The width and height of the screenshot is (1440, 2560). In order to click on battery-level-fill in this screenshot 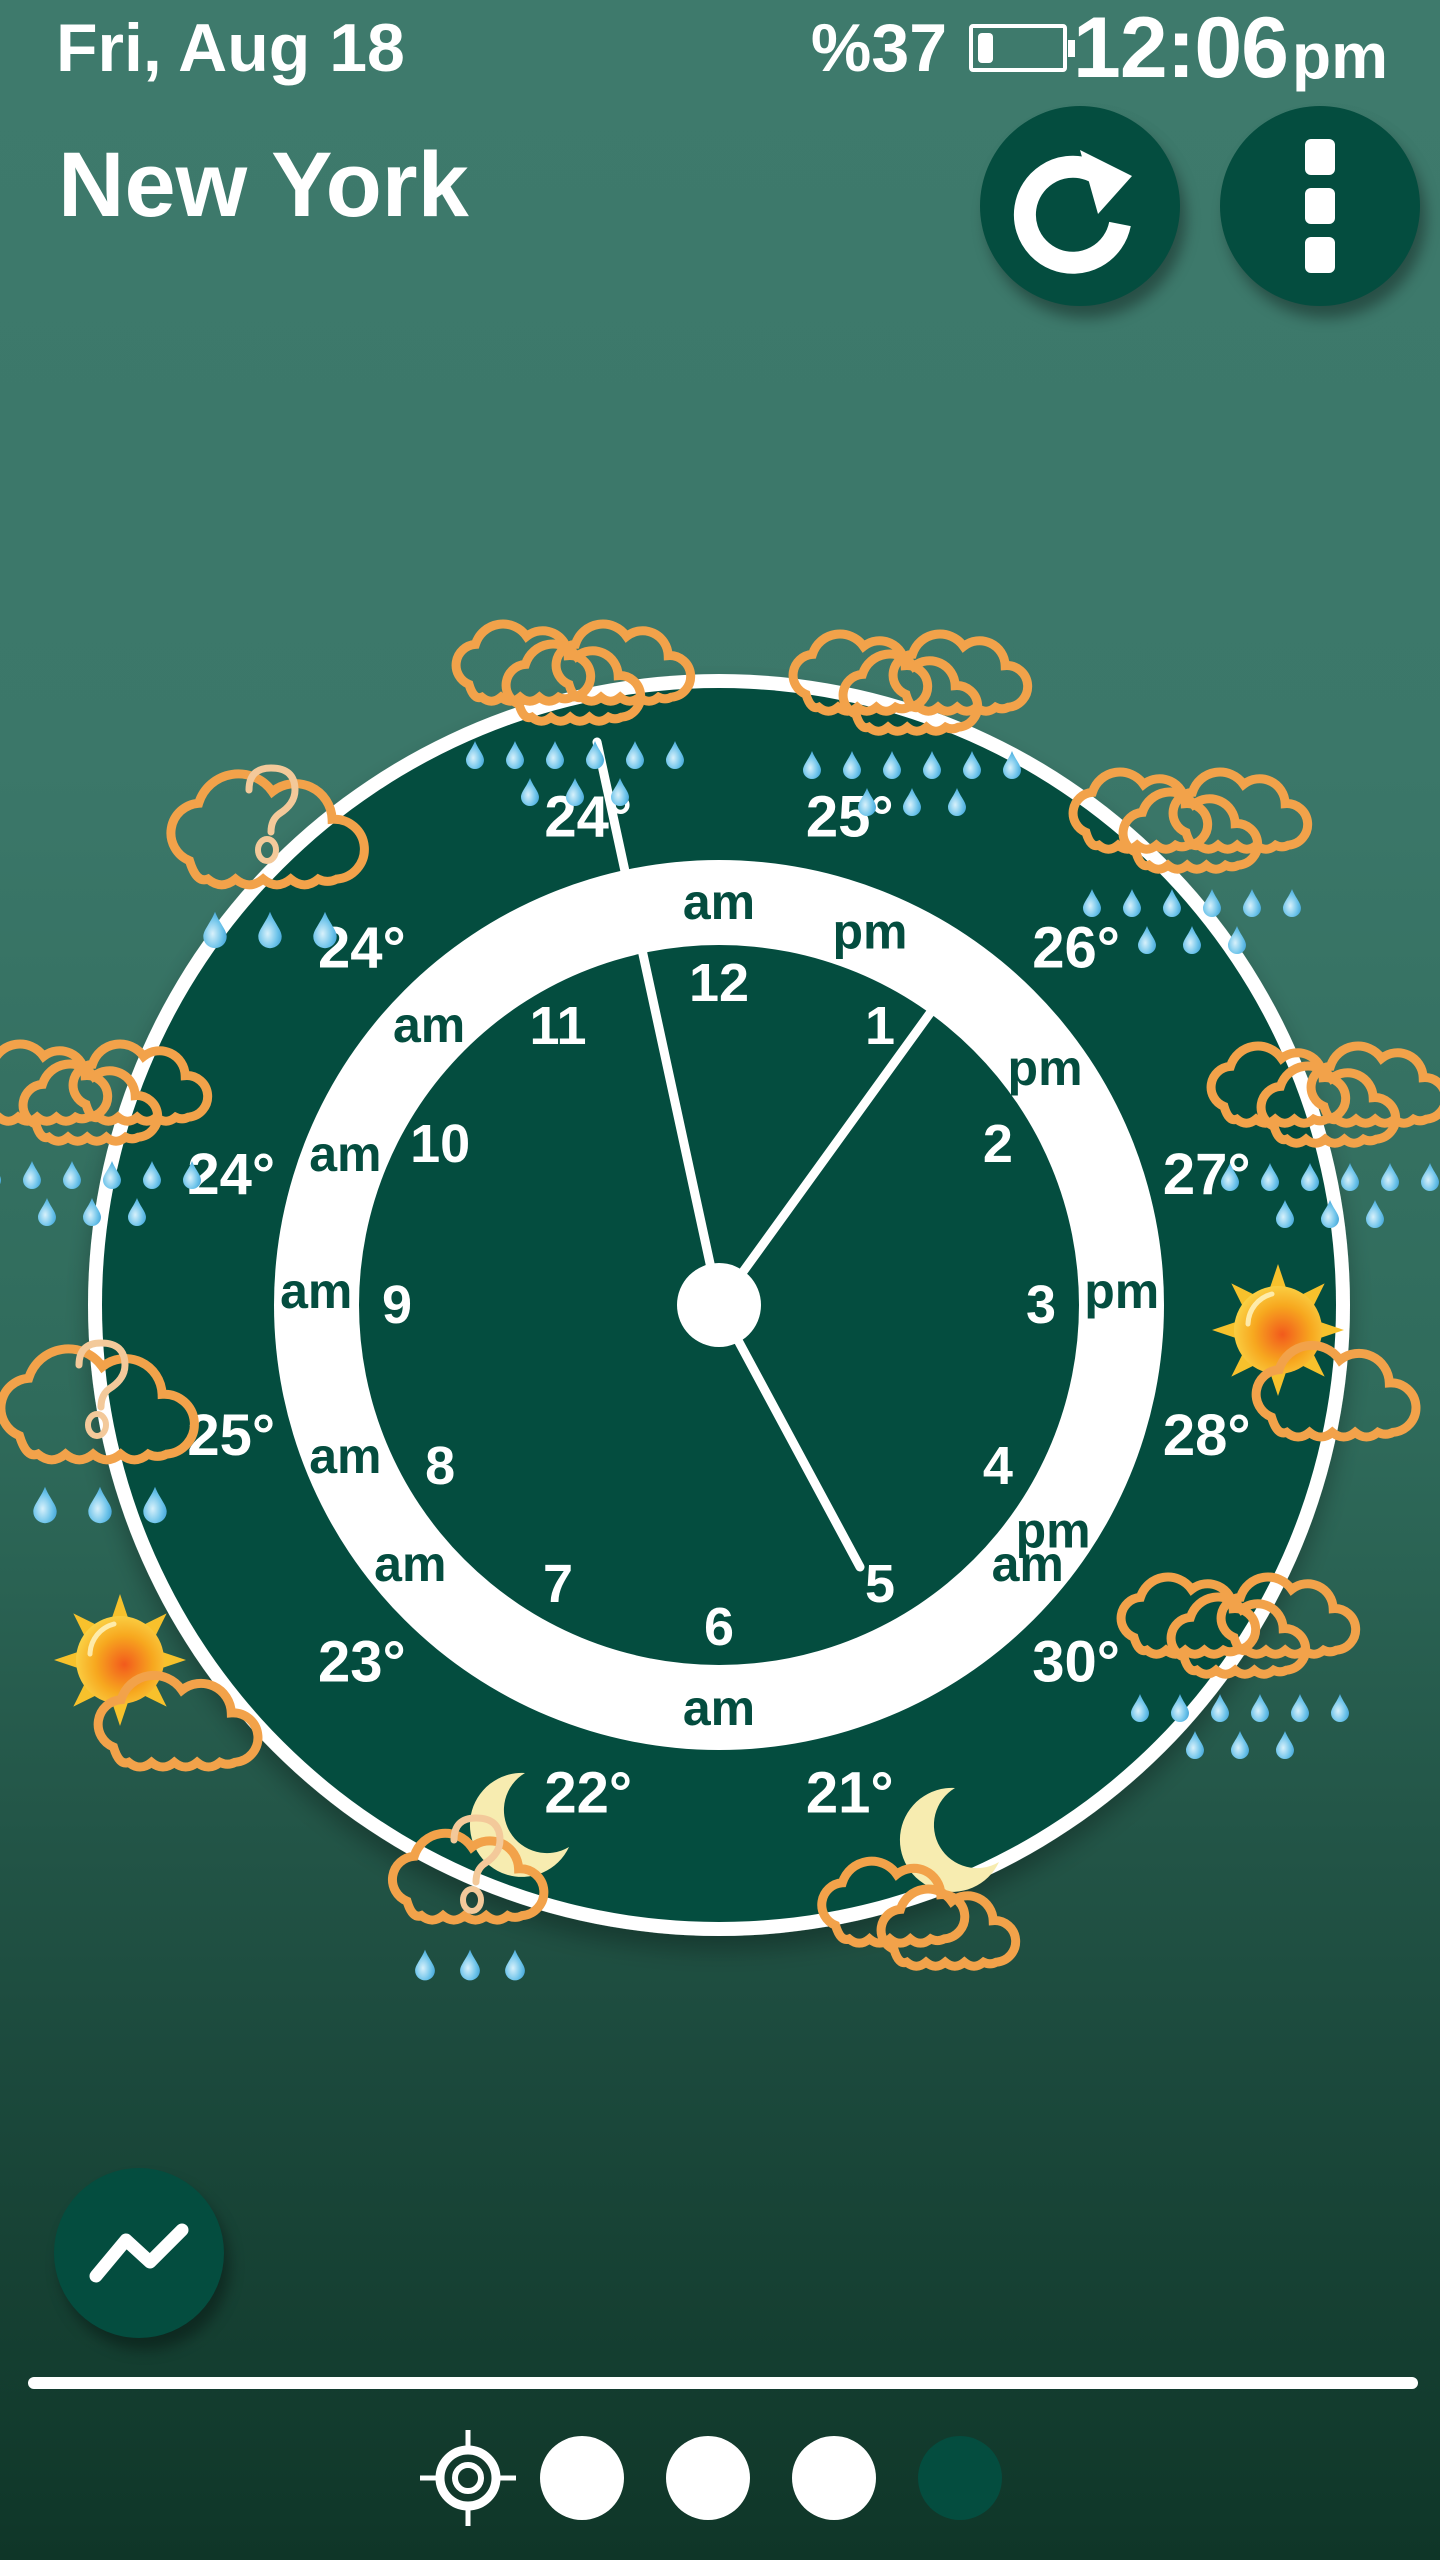, I will do `click(986, 48)`.